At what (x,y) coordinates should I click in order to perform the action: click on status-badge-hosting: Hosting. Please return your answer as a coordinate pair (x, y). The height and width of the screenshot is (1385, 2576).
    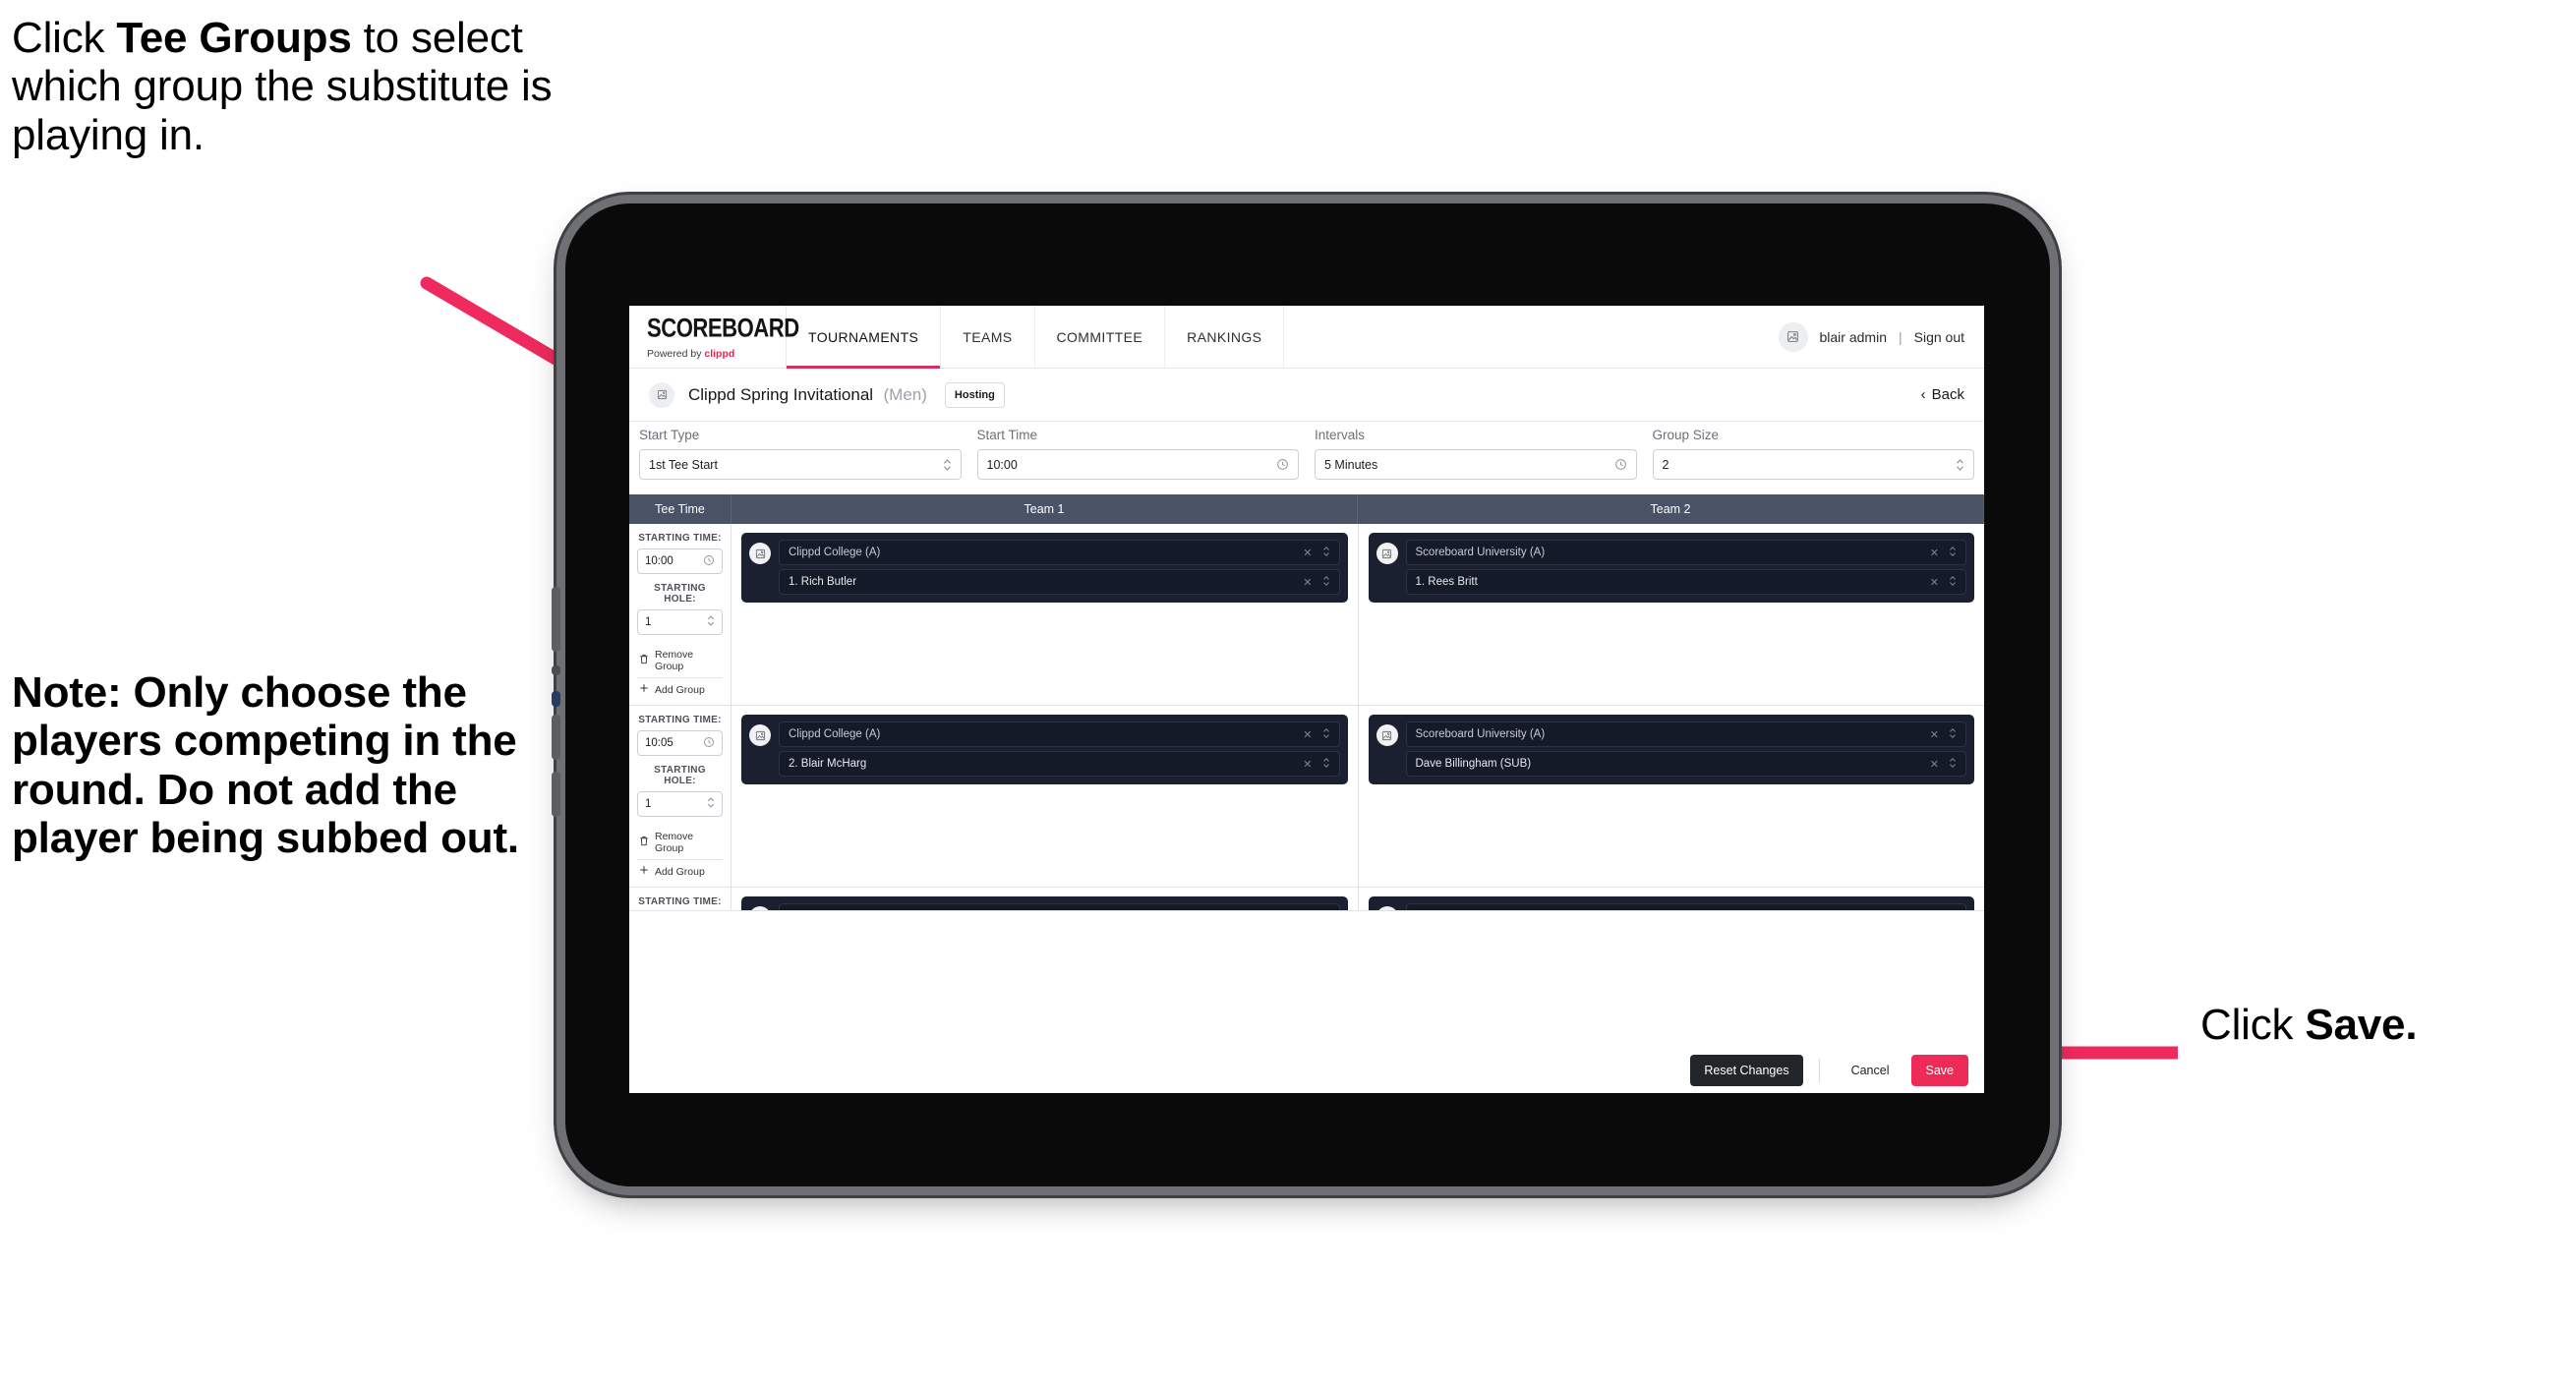
    Looking at the image, I should click on (974, 394).